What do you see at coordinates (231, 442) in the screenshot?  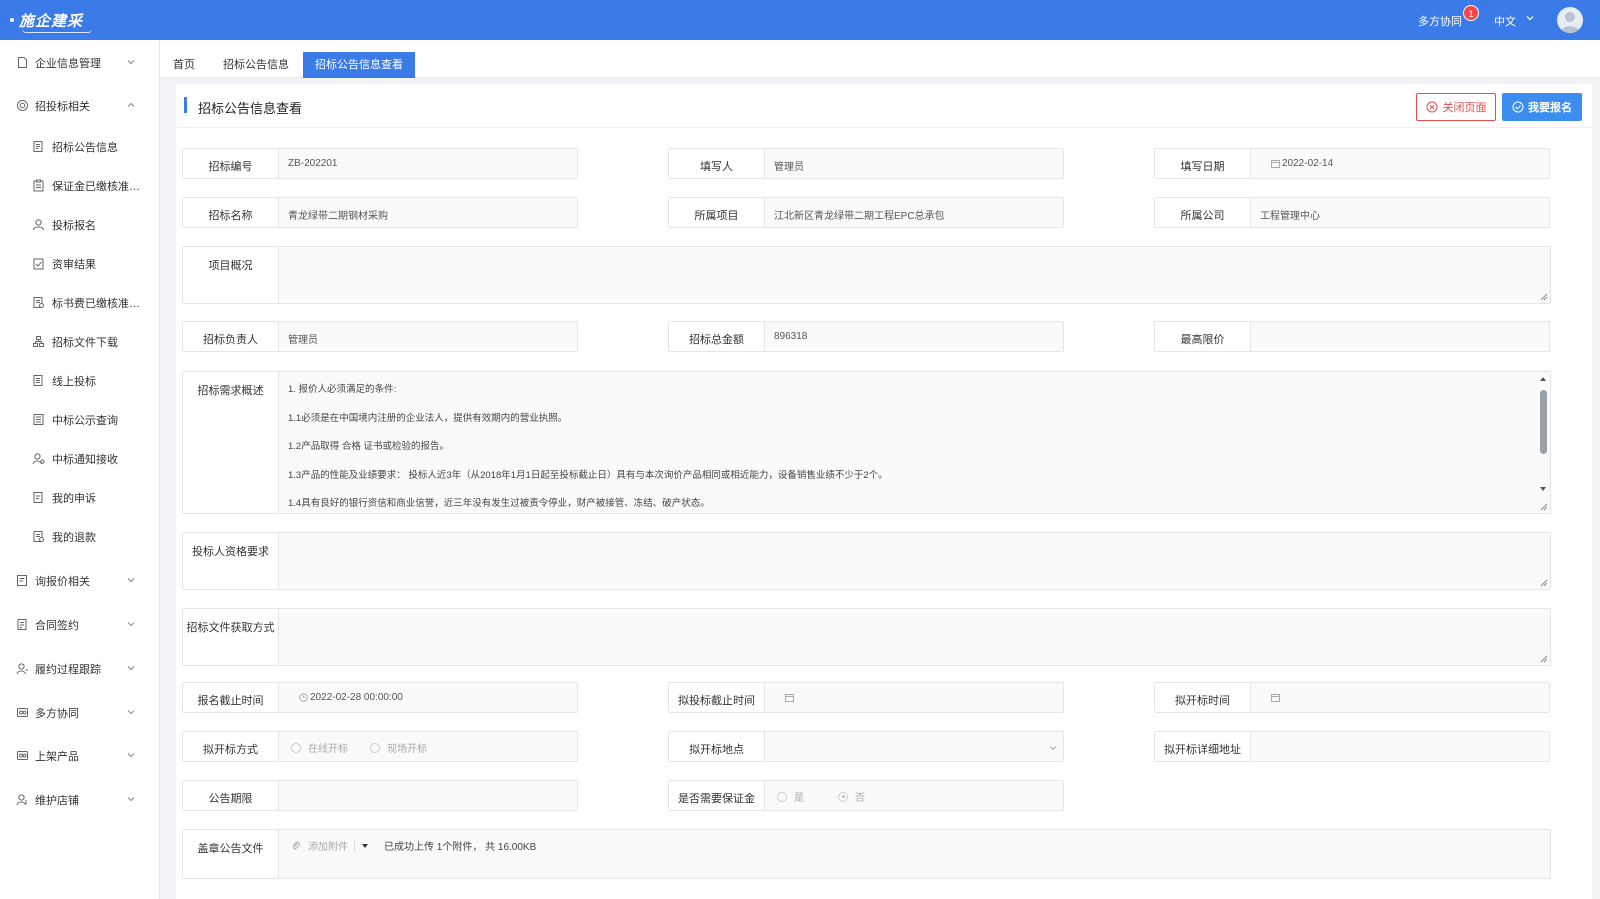 I see `field-label: 招标需求概述` at bounding box center [231, 442].